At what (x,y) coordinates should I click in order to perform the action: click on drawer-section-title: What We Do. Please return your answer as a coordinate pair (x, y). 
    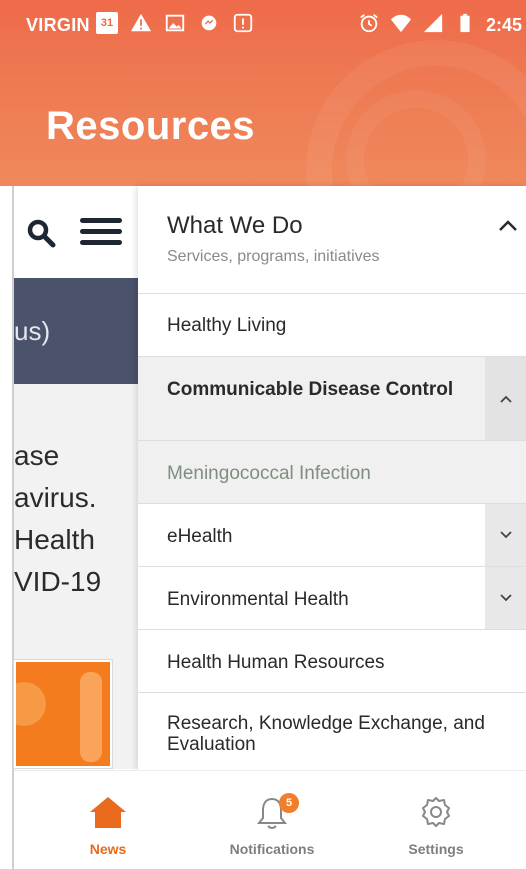
    Looking at the image, I should click on (235, 225).